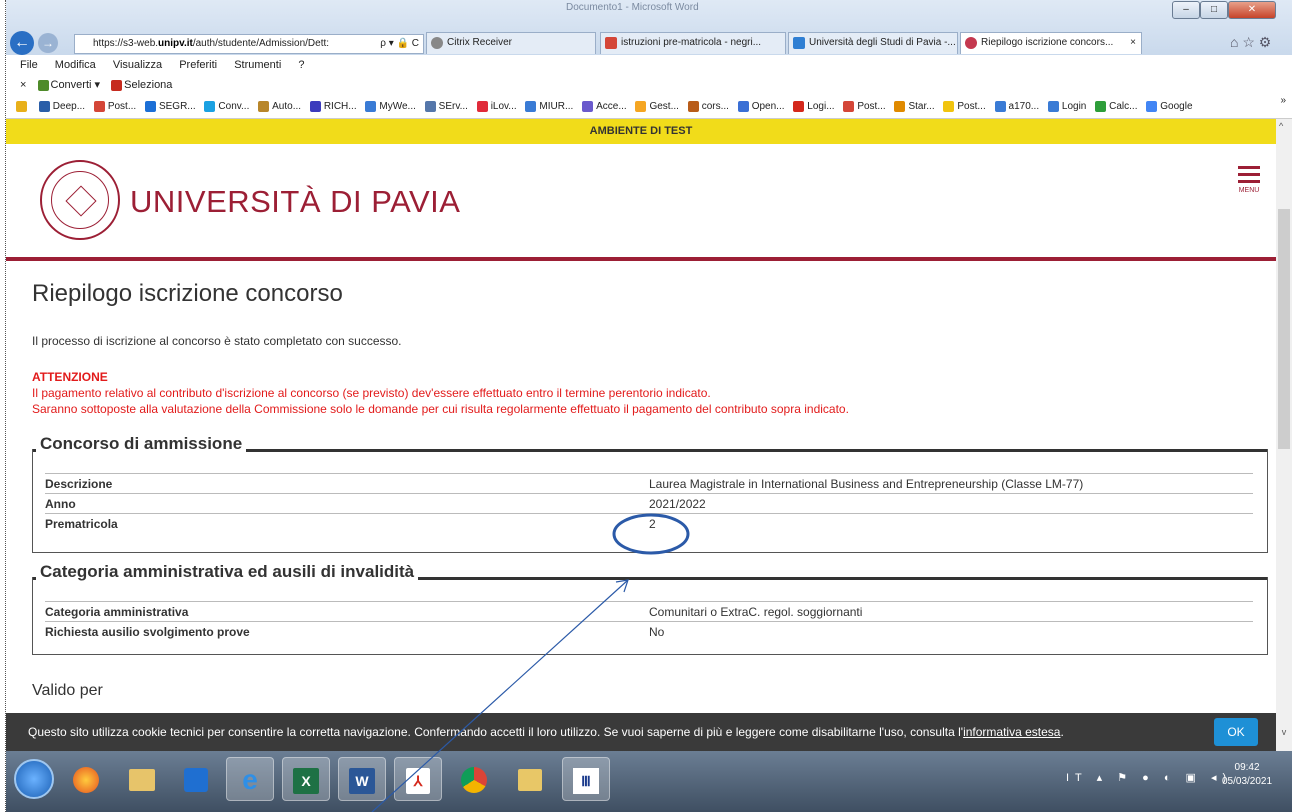 The width and height of the screenshot is (1292, 812). Describe the element at coordinates (1284, 732) in the screenshot. I see `scroll-down-icon: v` at that location.